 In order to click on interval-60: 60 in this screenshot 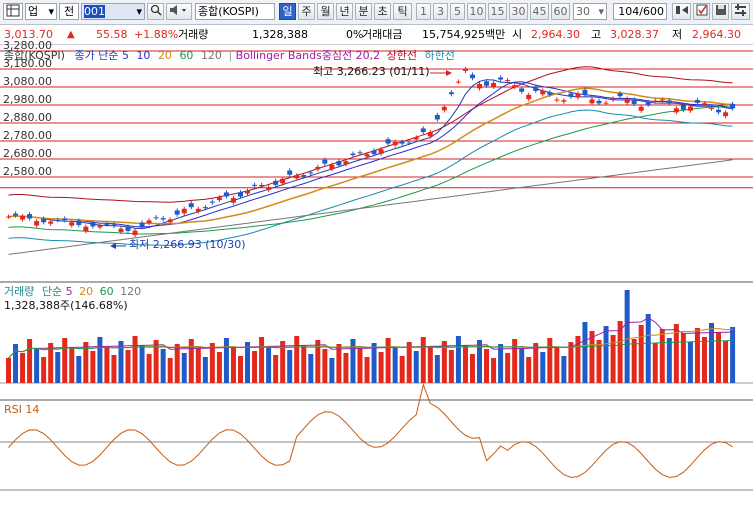, I will do `click(560, 11)`.